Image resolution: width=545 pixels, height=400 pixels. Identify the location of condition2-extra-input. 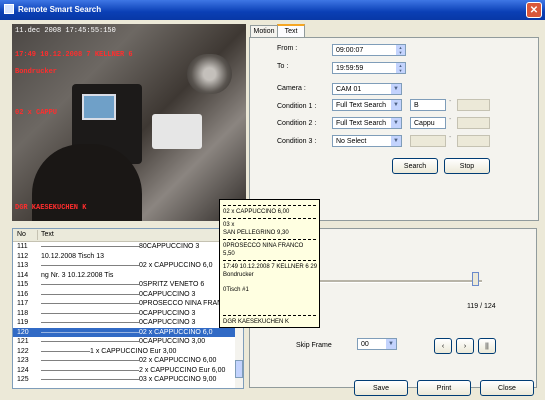
(473, 123).